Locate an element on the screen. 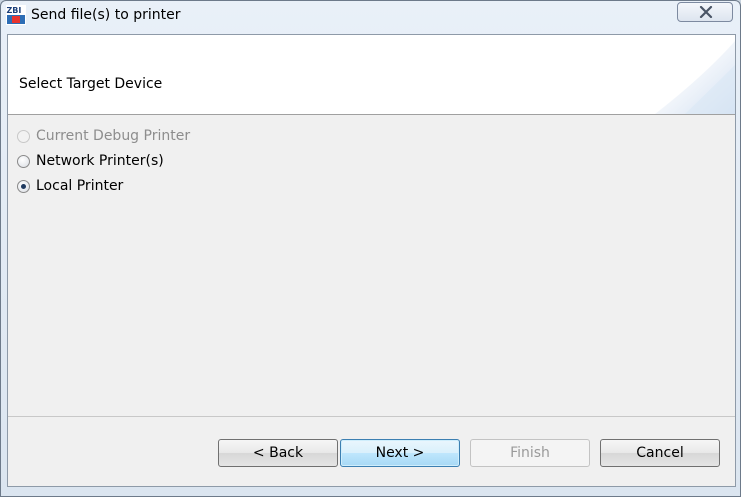 This screenshot has height=497, width=741. next-button: Next > is located at coordinates (400, 453).